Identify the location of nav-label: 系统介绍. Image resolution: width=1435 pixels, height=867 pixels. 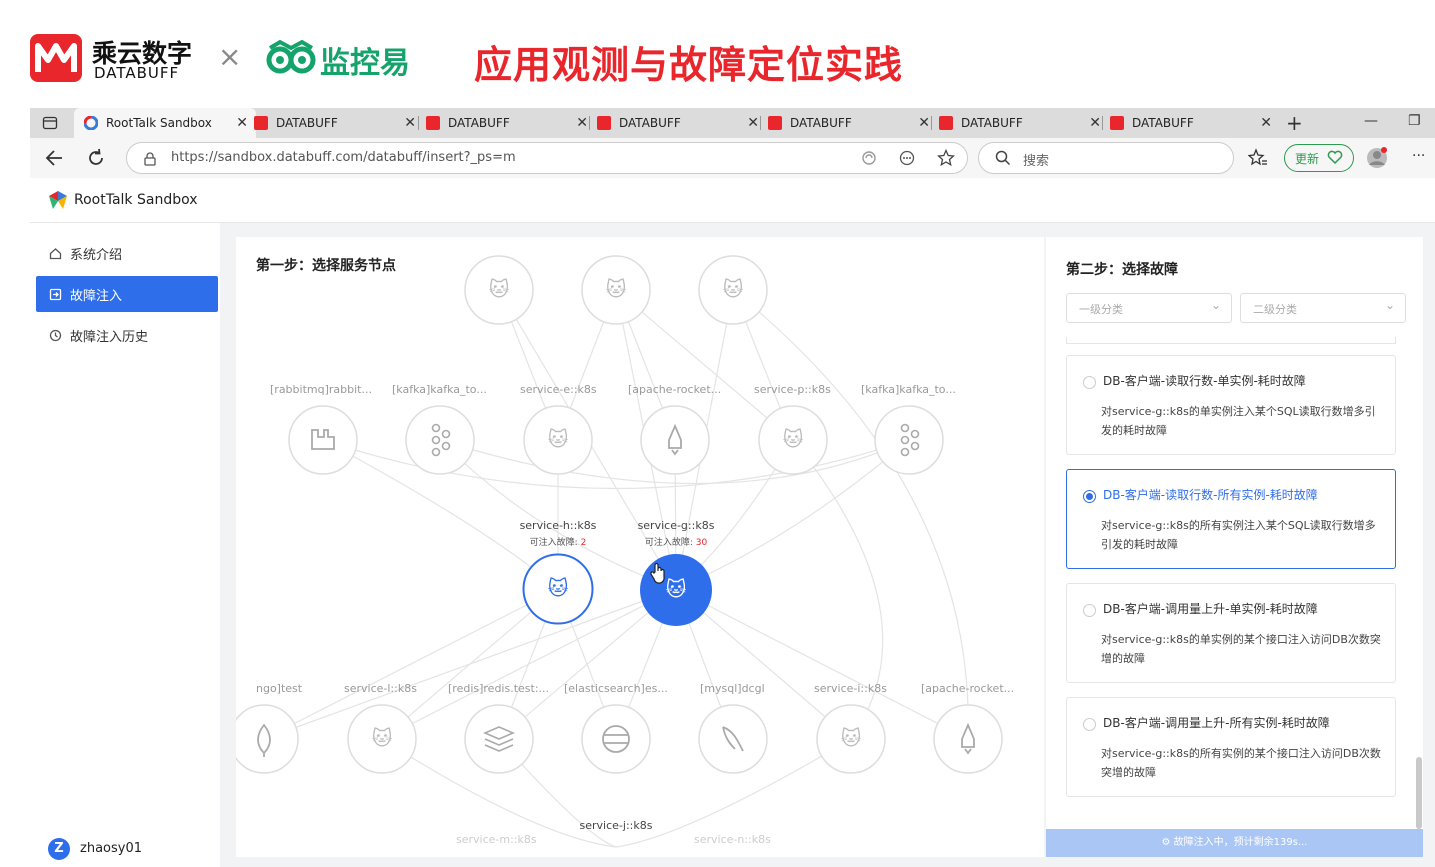
(96, 255).